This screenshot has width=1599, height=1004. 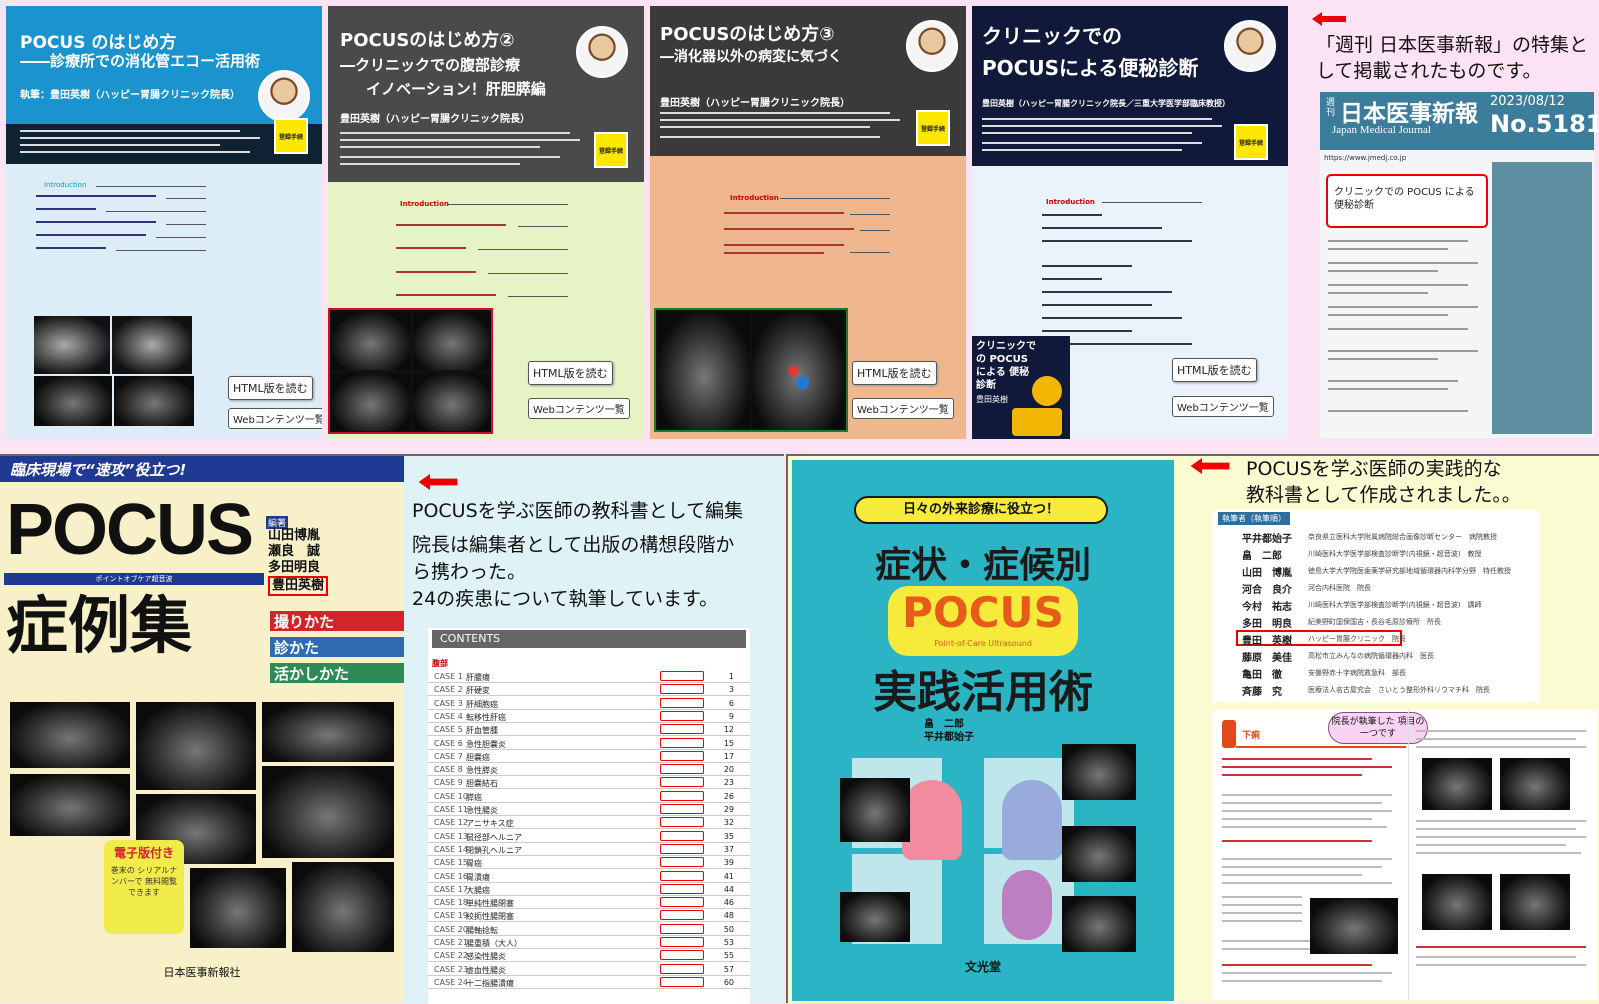 What do you see at coordinates (728, 823) in the screenshot?
I see `case-page: 32` at bounding box center [728, 823].